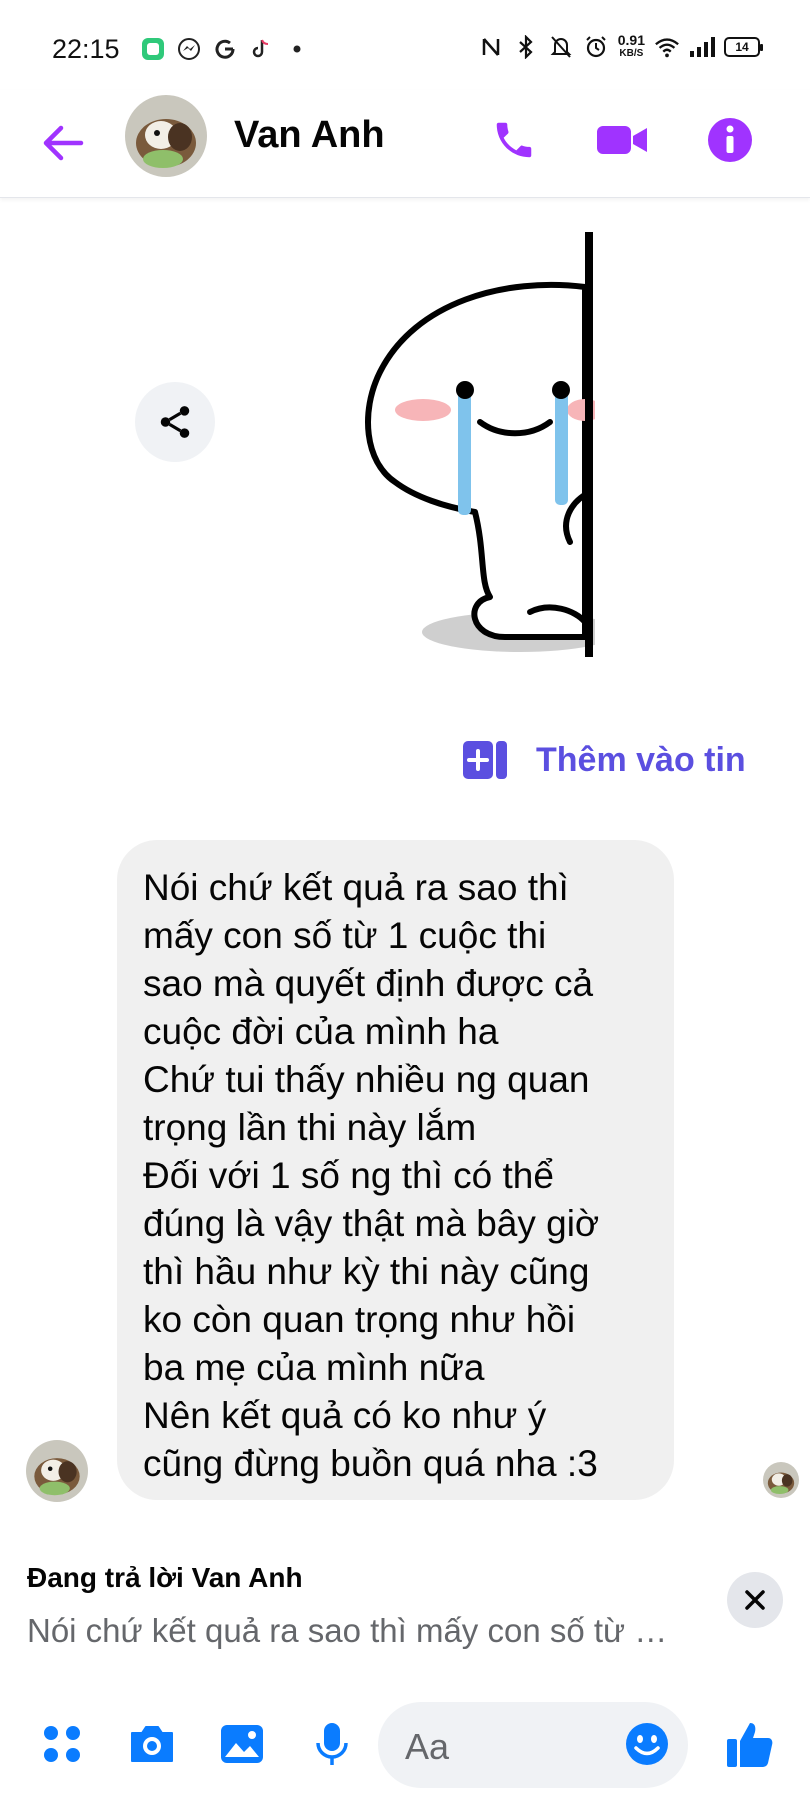  I want to click on message-line: thì hầu như kỳ thi này cũng, so click(366, 1271).